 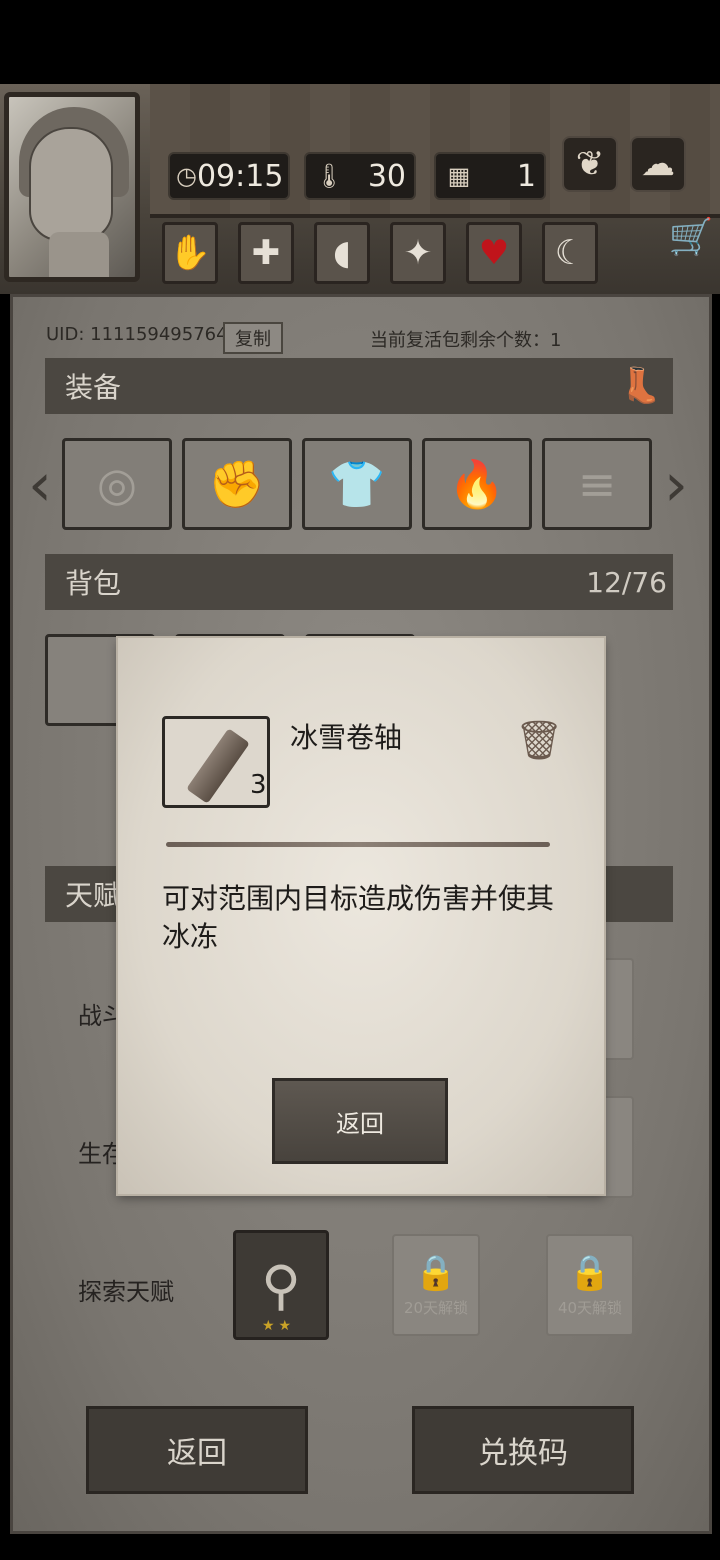 I want to click on stomach-icon: ◖, so click(x=342, y=253).